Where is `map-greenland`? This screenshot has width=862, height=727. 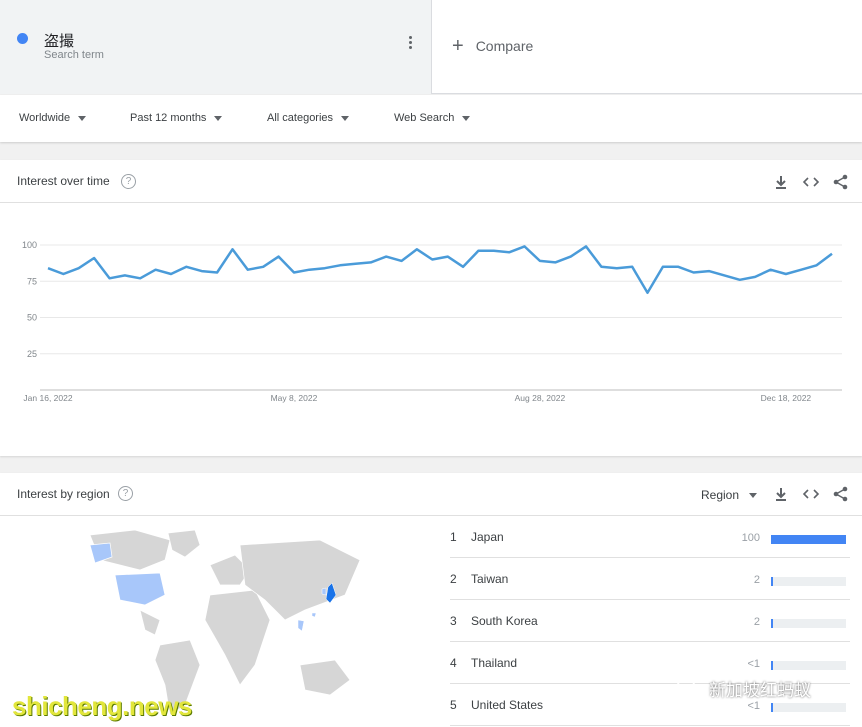 map-greenland is located at coordinates (184, 543).